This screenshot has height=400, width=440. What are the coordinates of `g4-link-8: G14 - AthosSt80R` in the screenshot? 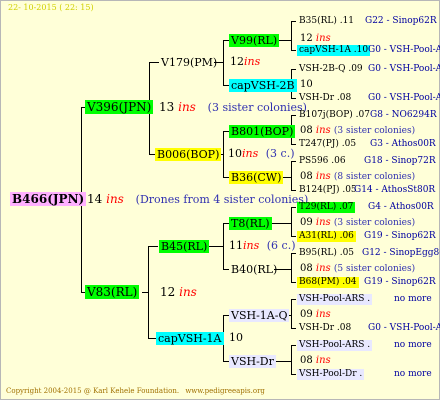 It's located at (394, 190).